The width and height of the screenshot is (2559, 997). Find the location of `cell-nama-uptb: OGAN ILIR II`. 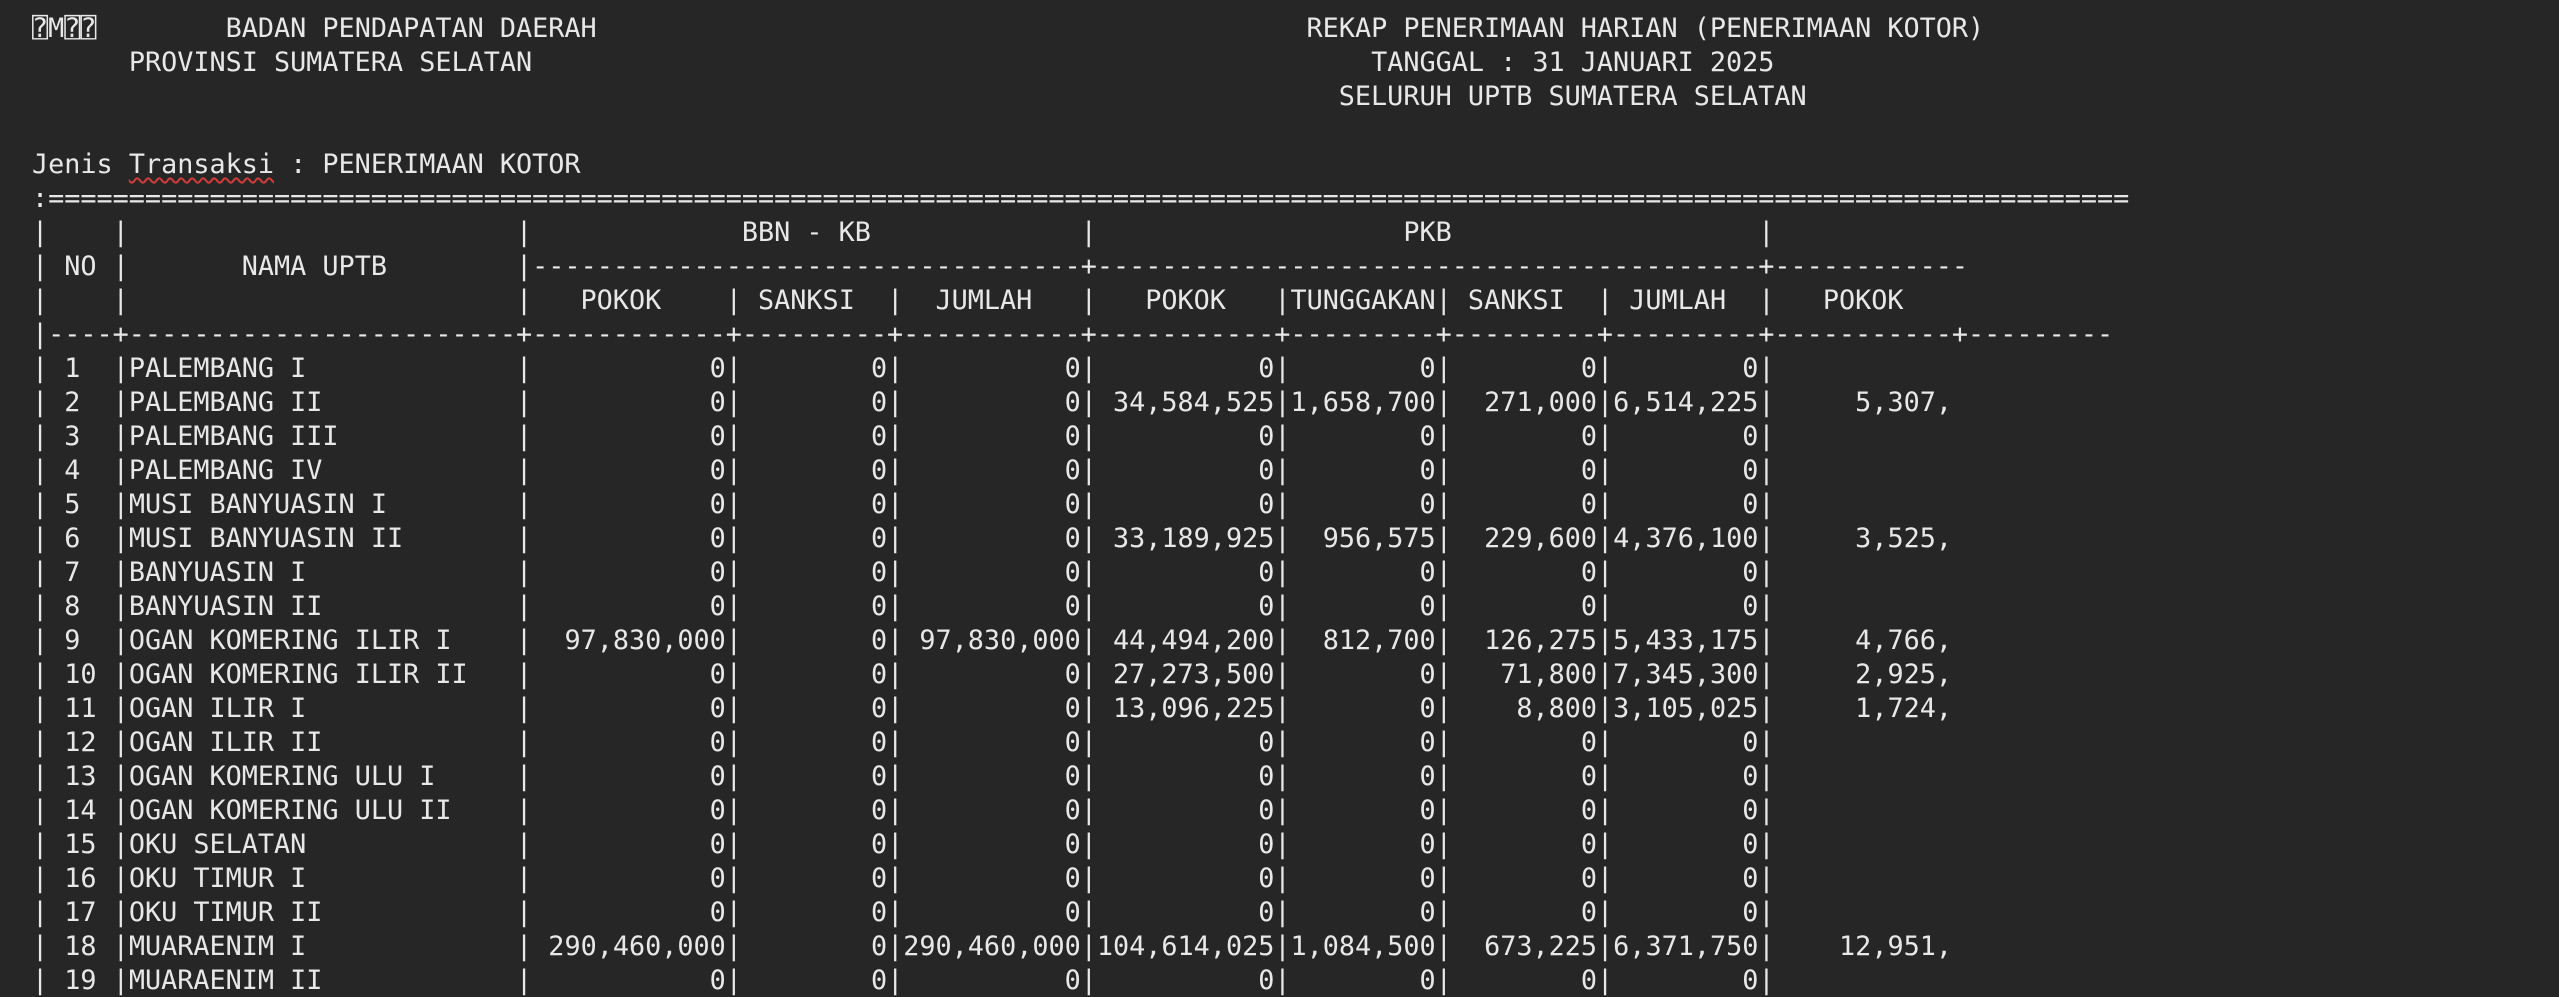

cell-nama-uptb: OGAN ILIR II is located at coordinates (322, 742).